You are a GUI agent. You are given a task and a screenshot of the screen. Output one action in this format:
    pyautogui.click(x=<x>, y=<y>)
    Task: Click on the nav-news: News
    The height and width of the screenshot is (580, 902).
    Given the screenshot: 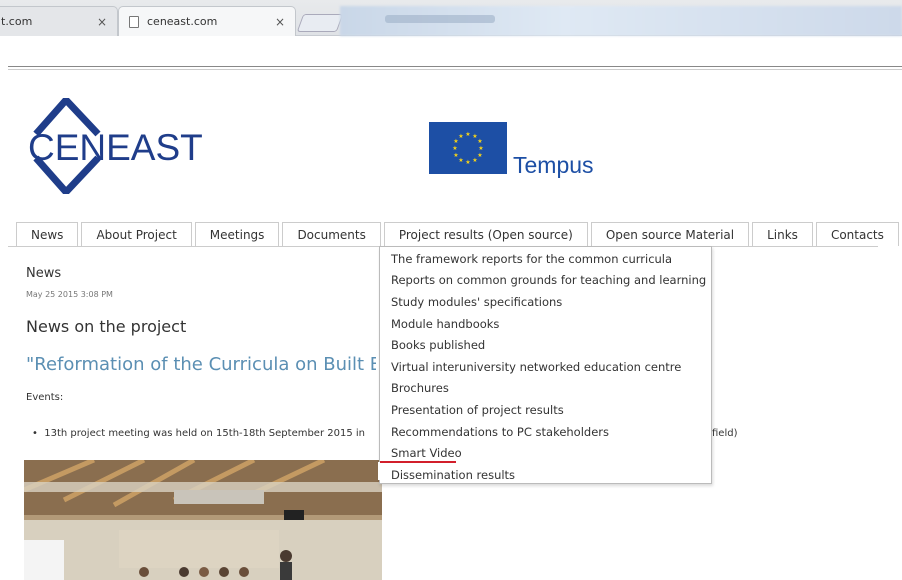 What is the action you would take?
    pyautogui.click(x=47, y=234)
    